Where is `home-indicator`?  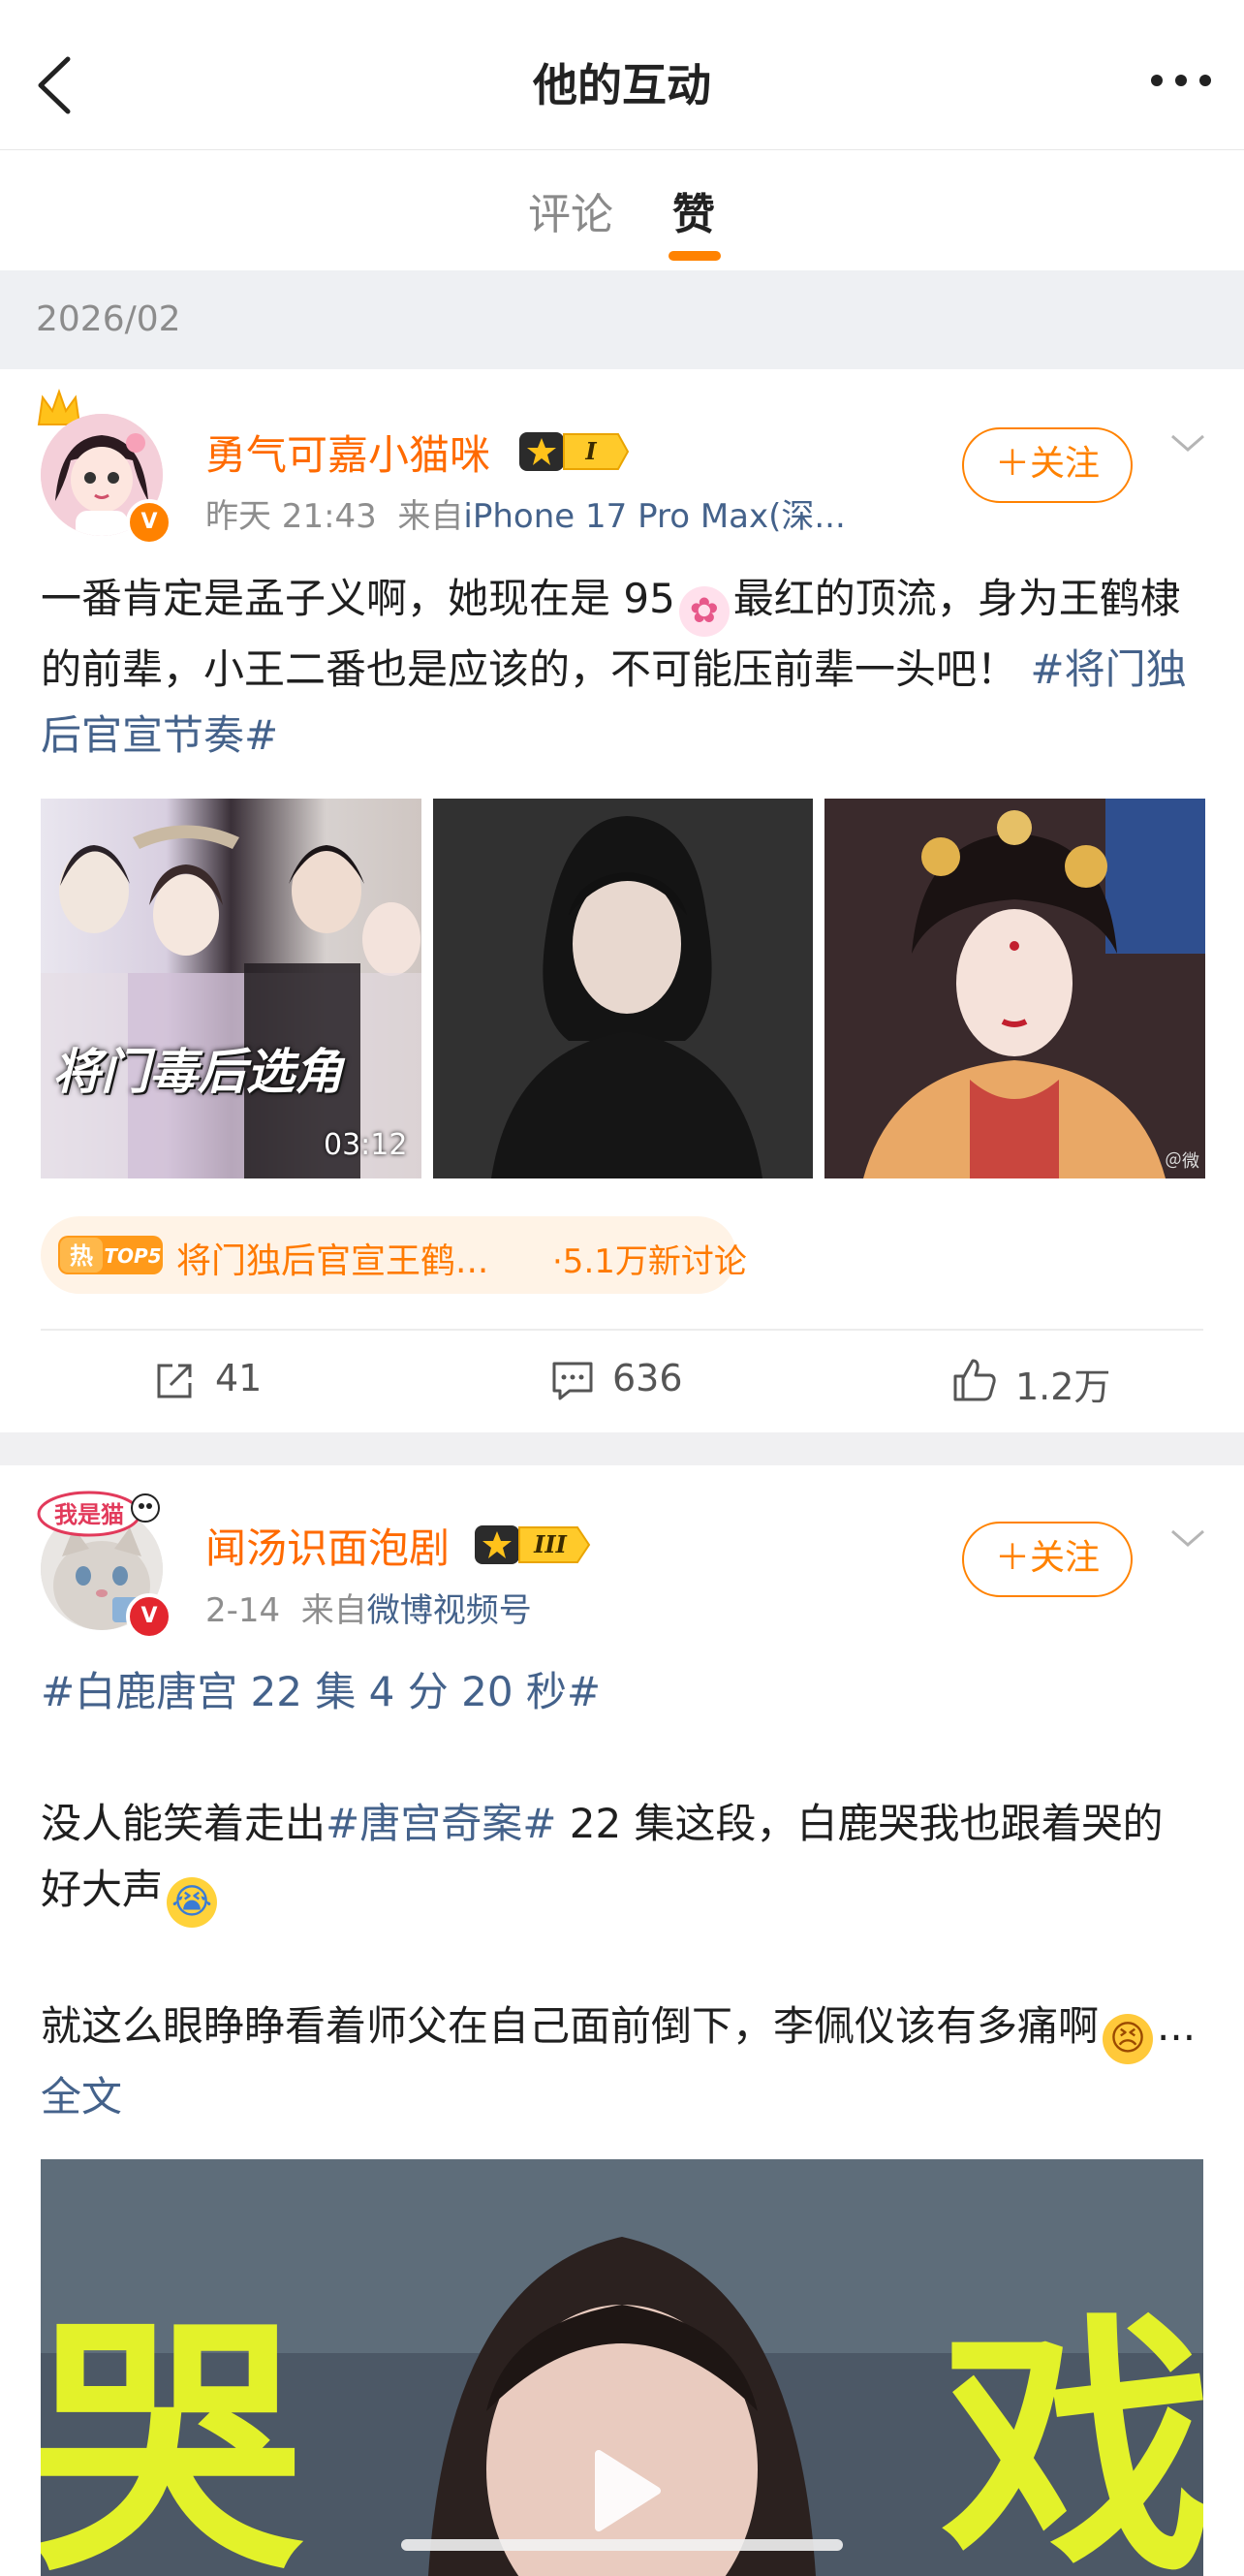 home-indicator is located at coordinates (622, 2545).